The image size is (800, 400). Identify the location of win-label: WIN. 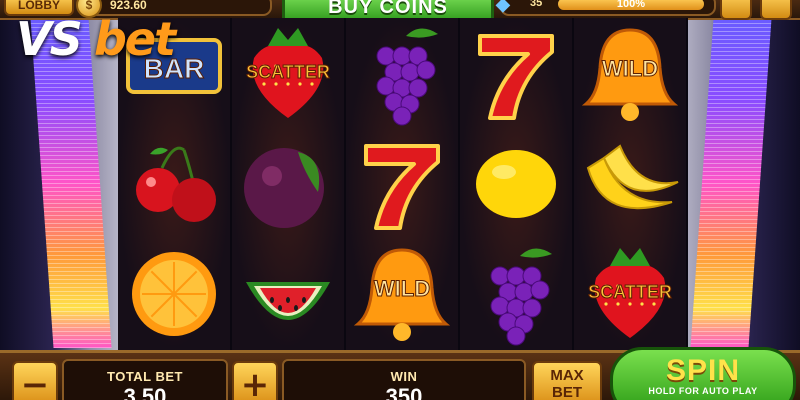
(404, 376).